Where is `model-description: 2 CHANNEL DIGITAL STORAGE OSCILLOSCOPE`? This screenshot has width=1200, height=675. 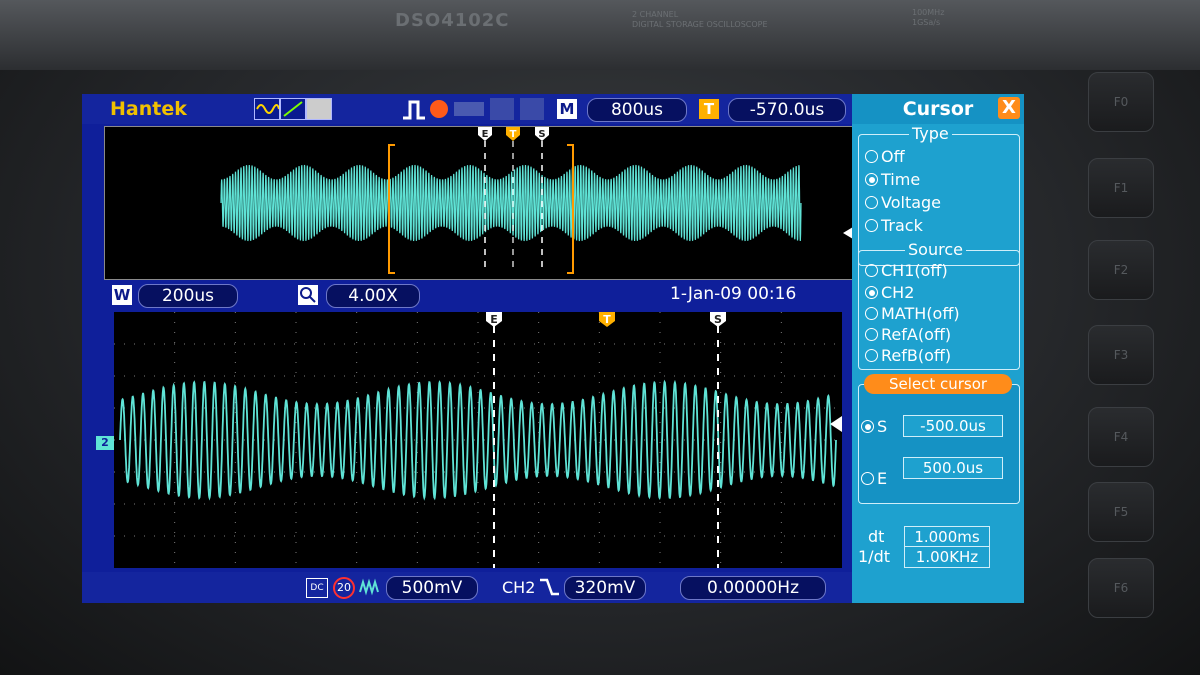
model-description: 2 CHANNEL DIGITAL STORAGE OSCILLOSCOPE is located at coordinates (700, 20).